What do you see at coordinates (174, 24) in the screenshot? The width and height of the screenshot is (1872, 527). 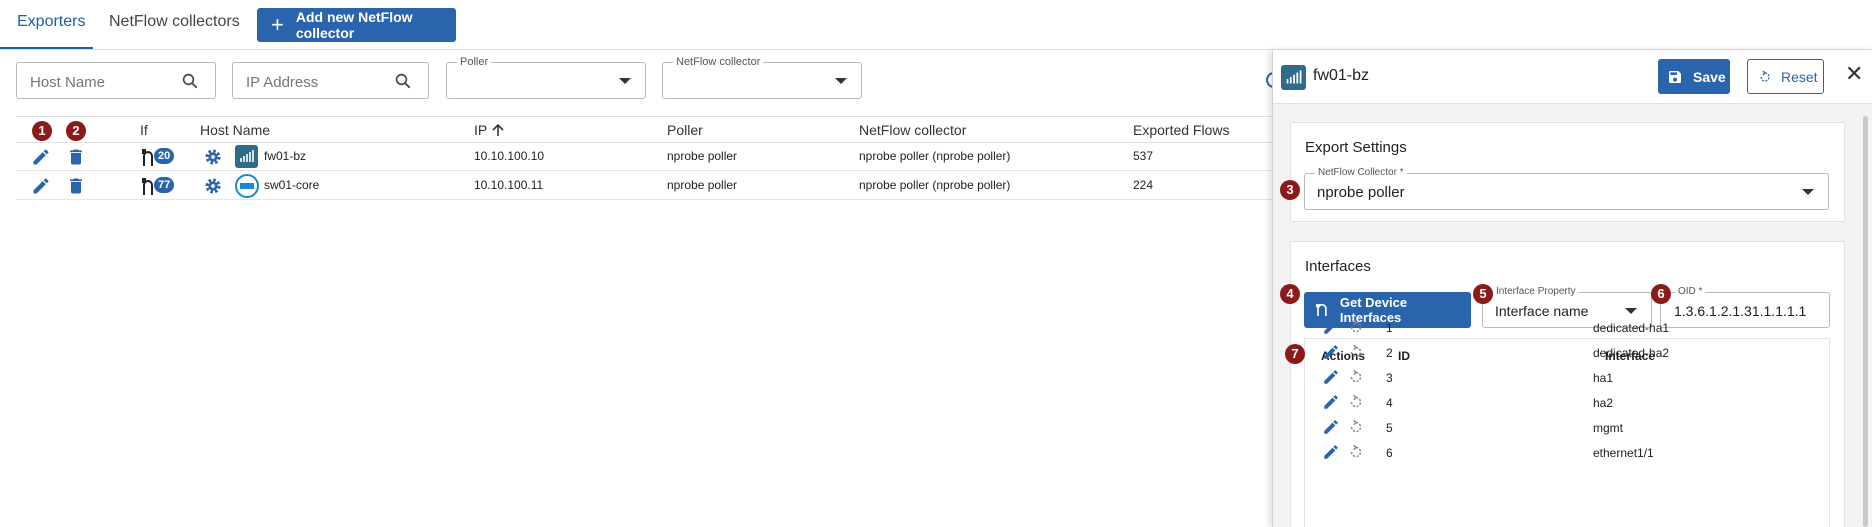 I see `tab-netflow-collectors: NetFlow collectors` at bounding box center [174, 24].